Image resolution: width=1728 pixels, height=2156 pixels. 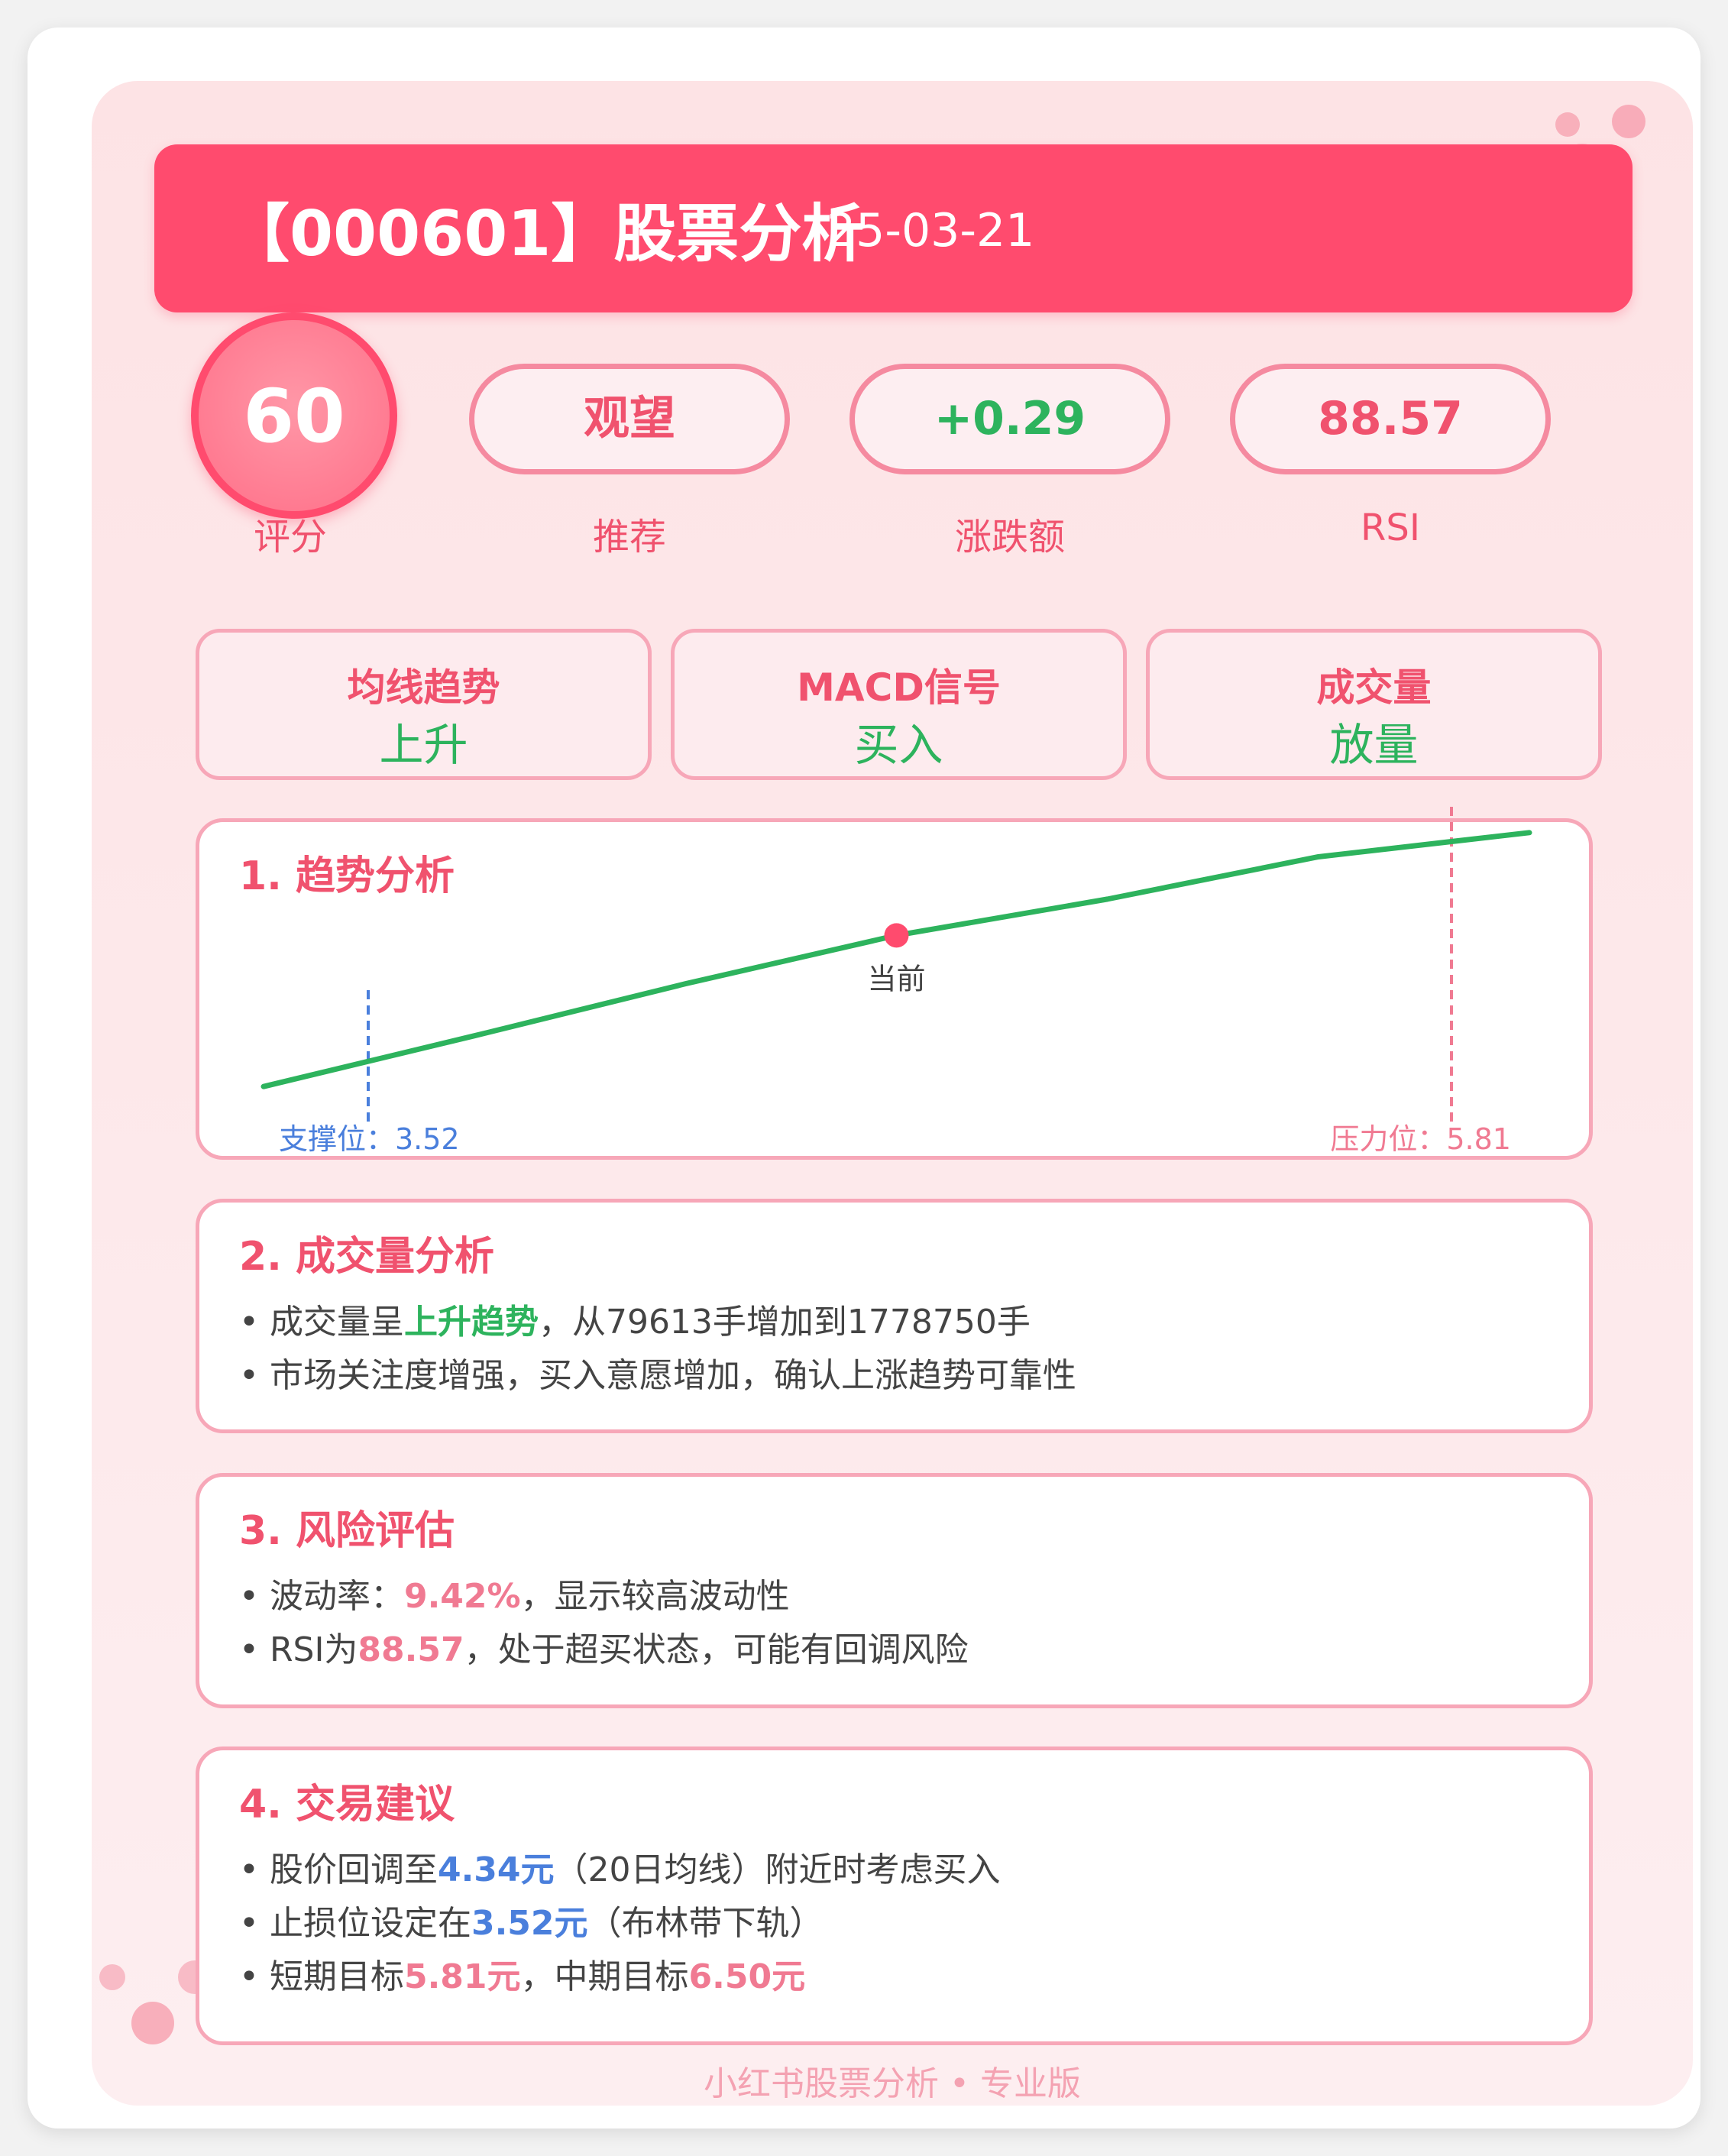 I want to click on rsi-pill: 88.57, so click(x=1390, y=419).